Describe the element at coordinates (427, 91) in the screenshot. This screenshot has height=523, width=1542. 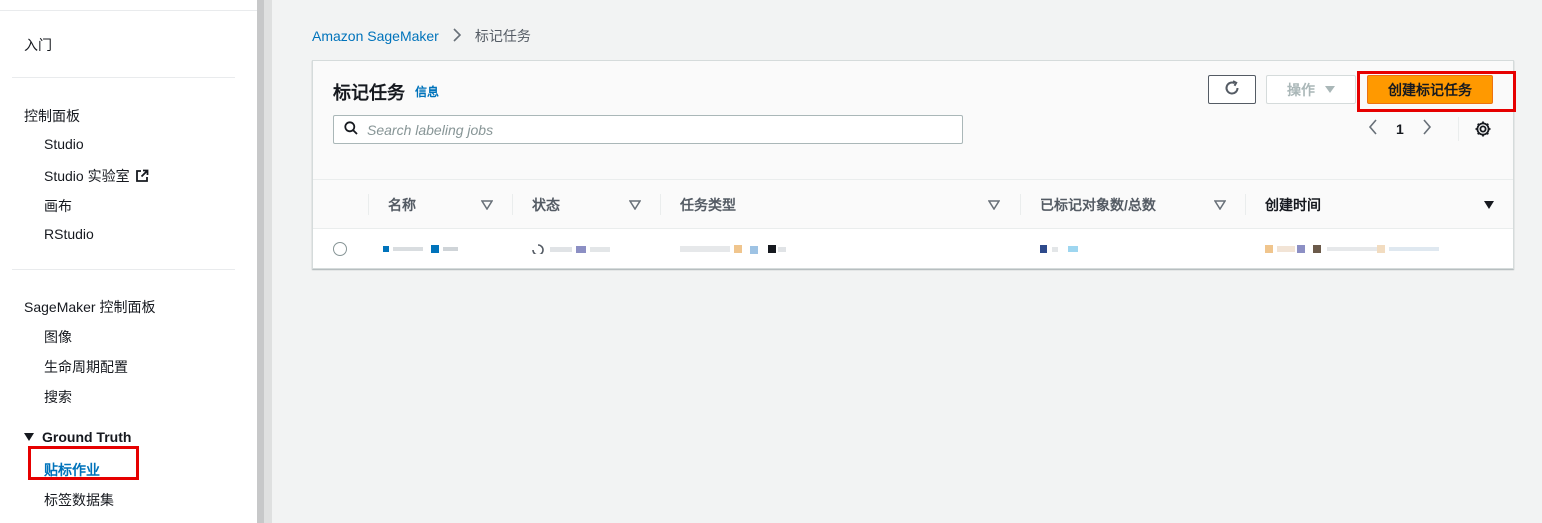
I see `info-link: 信息` at that location.